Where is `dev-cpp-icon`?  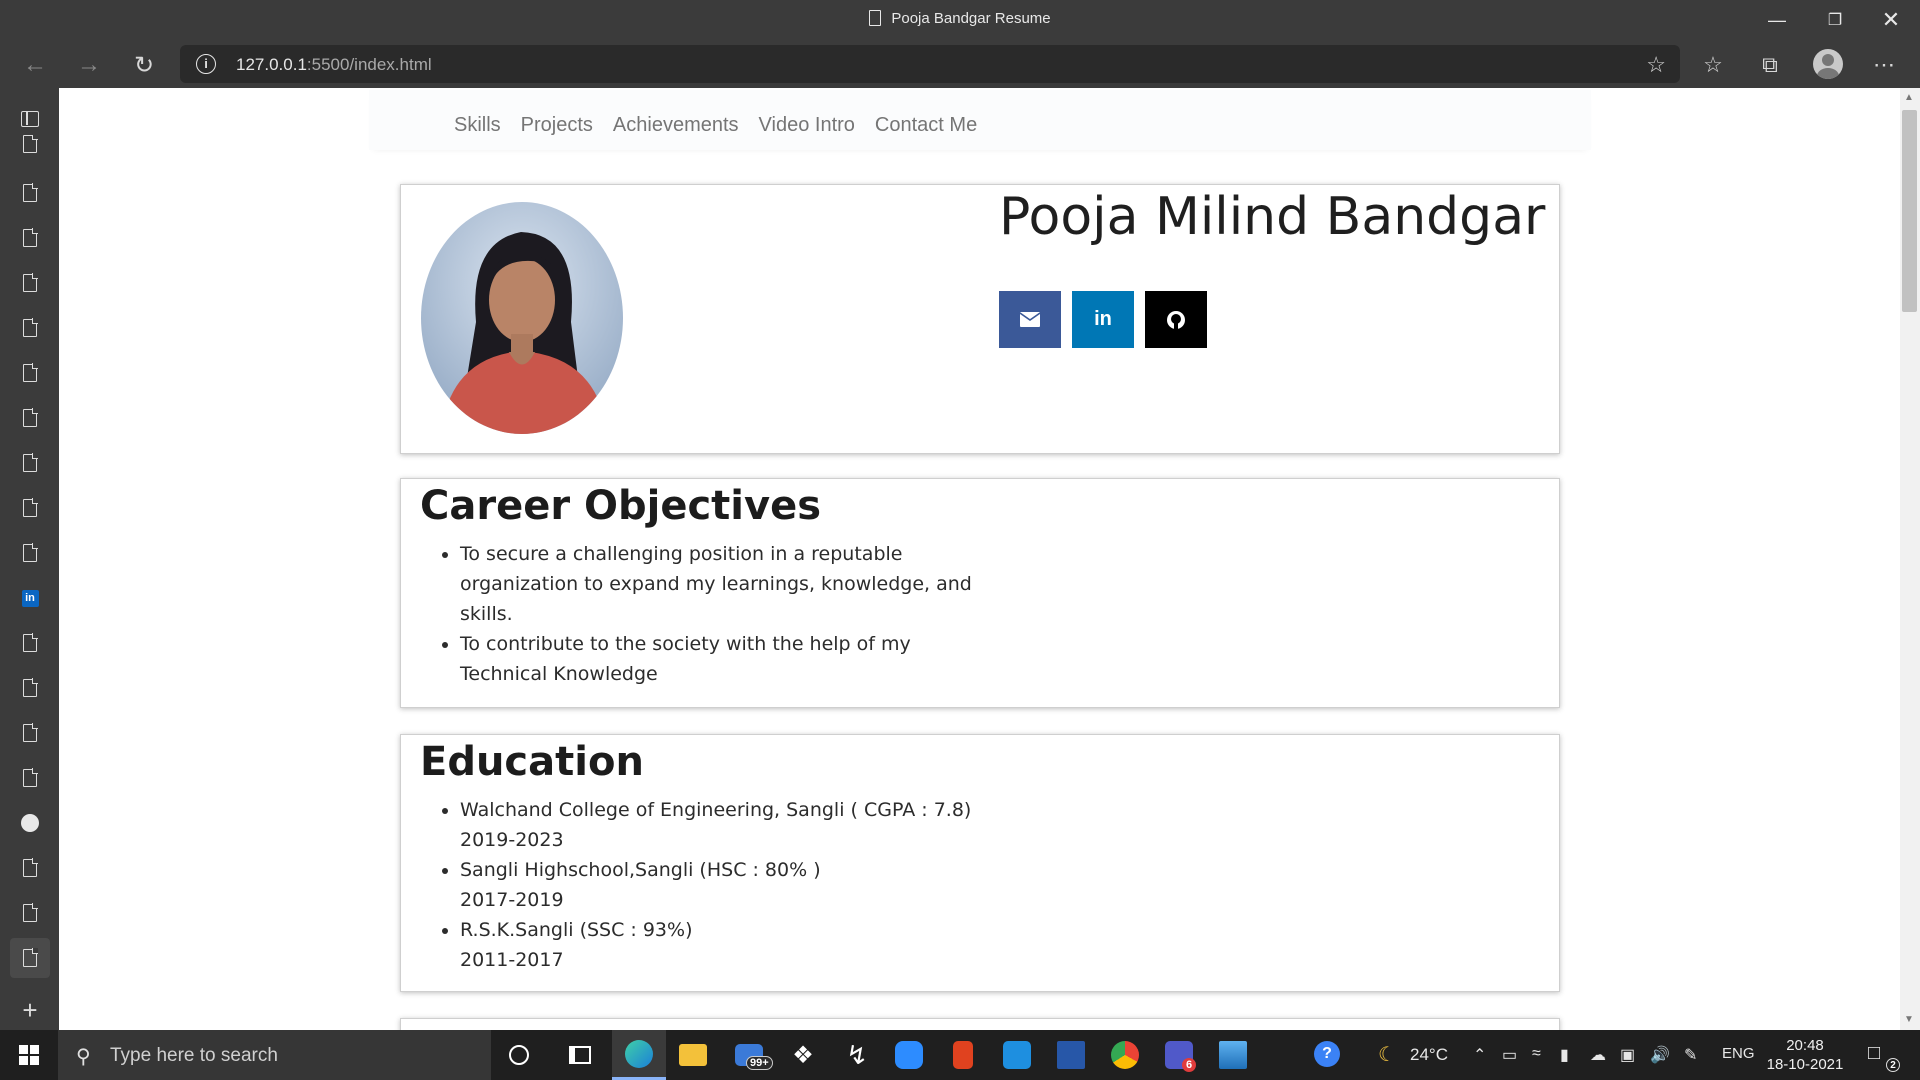
dev-cpp-icon is located at coordinates (1071, 1055).